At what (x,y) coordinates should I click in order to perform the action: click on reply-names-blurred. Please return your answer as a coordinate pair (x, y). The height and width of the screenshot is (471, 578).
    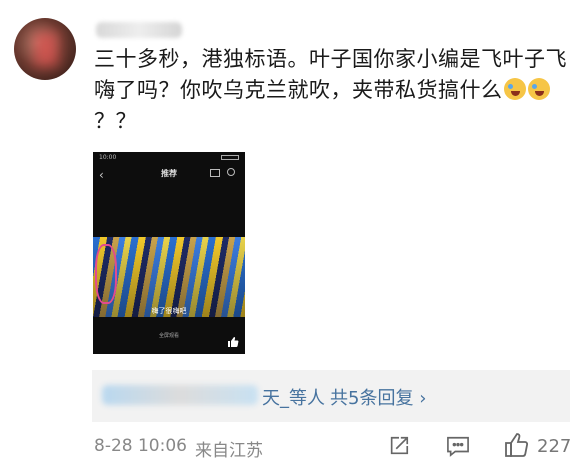
    Looking at the image, I should click on (180, 395).